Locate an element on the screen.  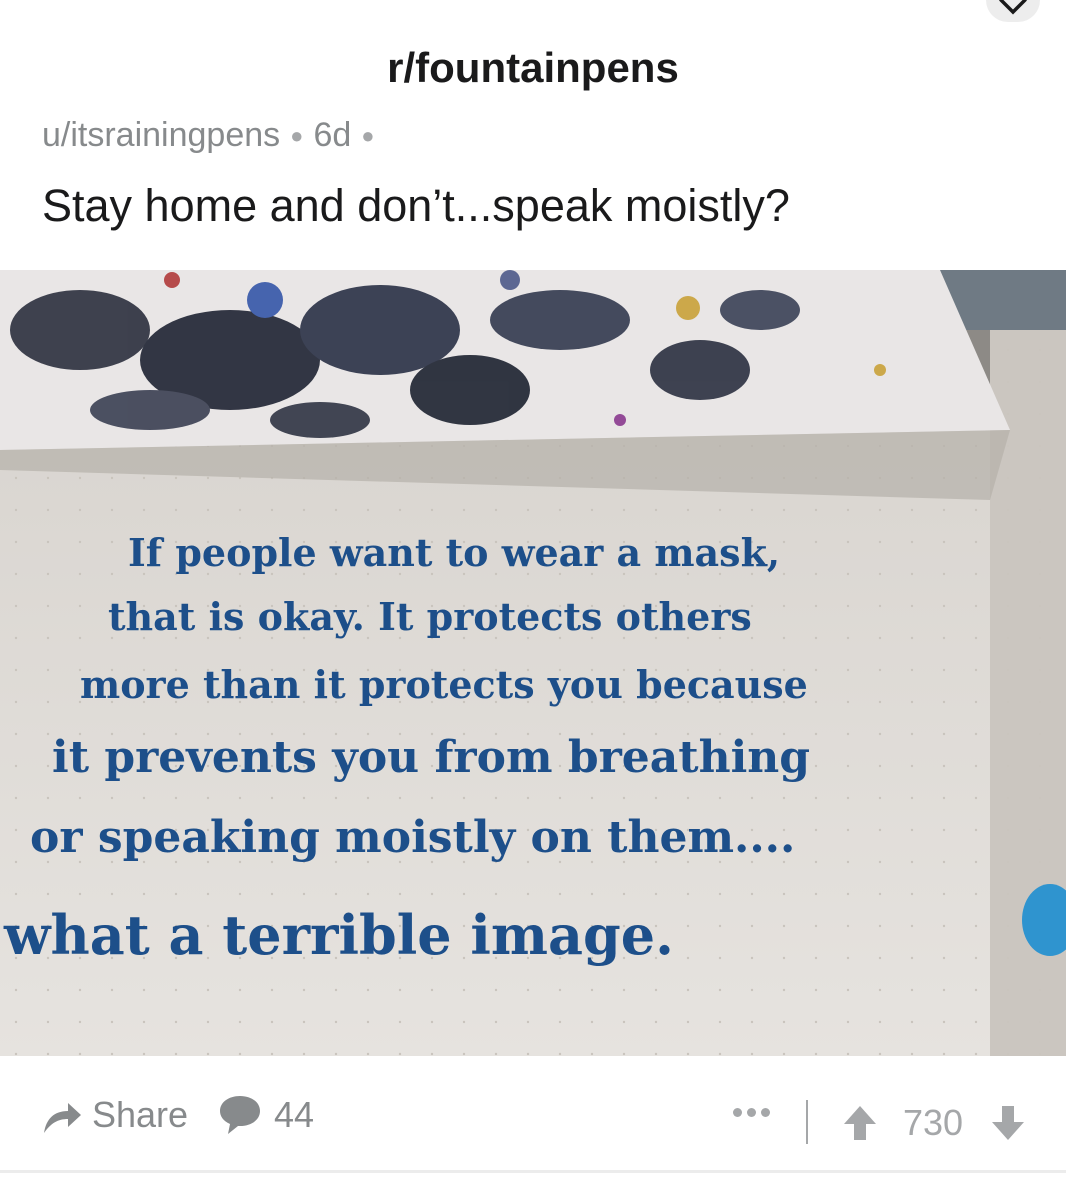
note-line: that is okay. It protects others is located at coordinates (430, 616).